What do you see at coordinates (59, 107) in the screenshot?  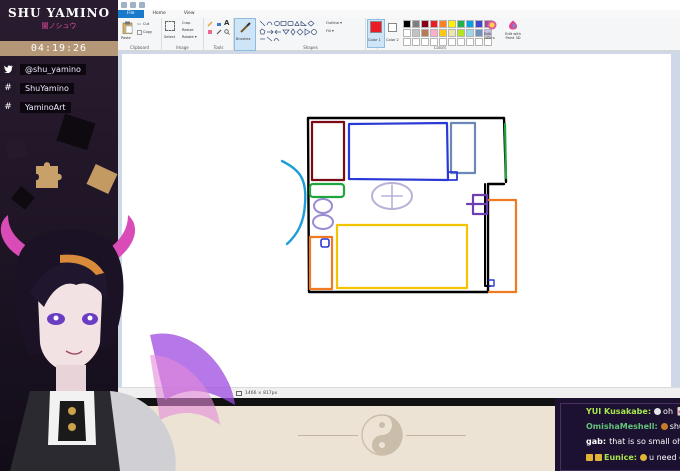 I see `social-hashtag-art: # YaminoArt` at bounding box center [59, 107].